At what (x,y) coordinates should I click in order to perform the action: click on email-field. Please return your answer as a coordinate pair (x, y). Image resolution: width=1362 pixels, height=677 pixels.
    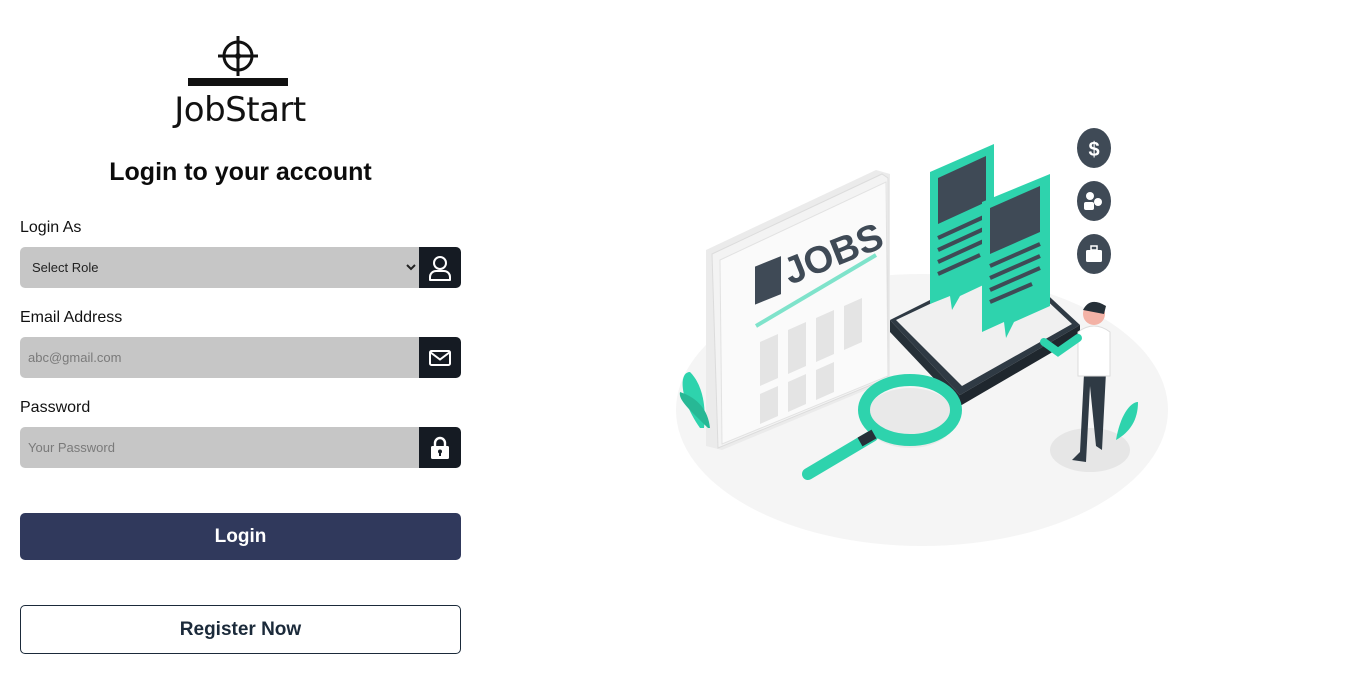
    Looking at the image, I should click on (240, 357).